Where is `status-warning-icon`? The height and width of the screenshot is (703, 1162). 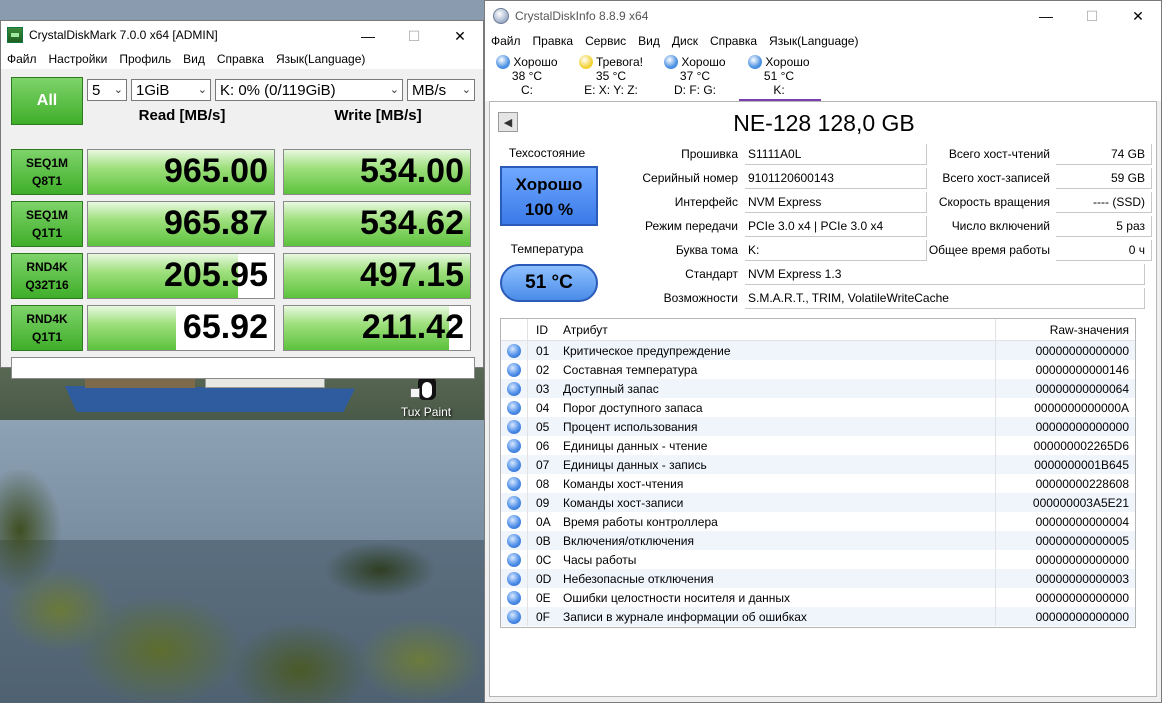 status-warning-icon is located at coordinates (585, 62).